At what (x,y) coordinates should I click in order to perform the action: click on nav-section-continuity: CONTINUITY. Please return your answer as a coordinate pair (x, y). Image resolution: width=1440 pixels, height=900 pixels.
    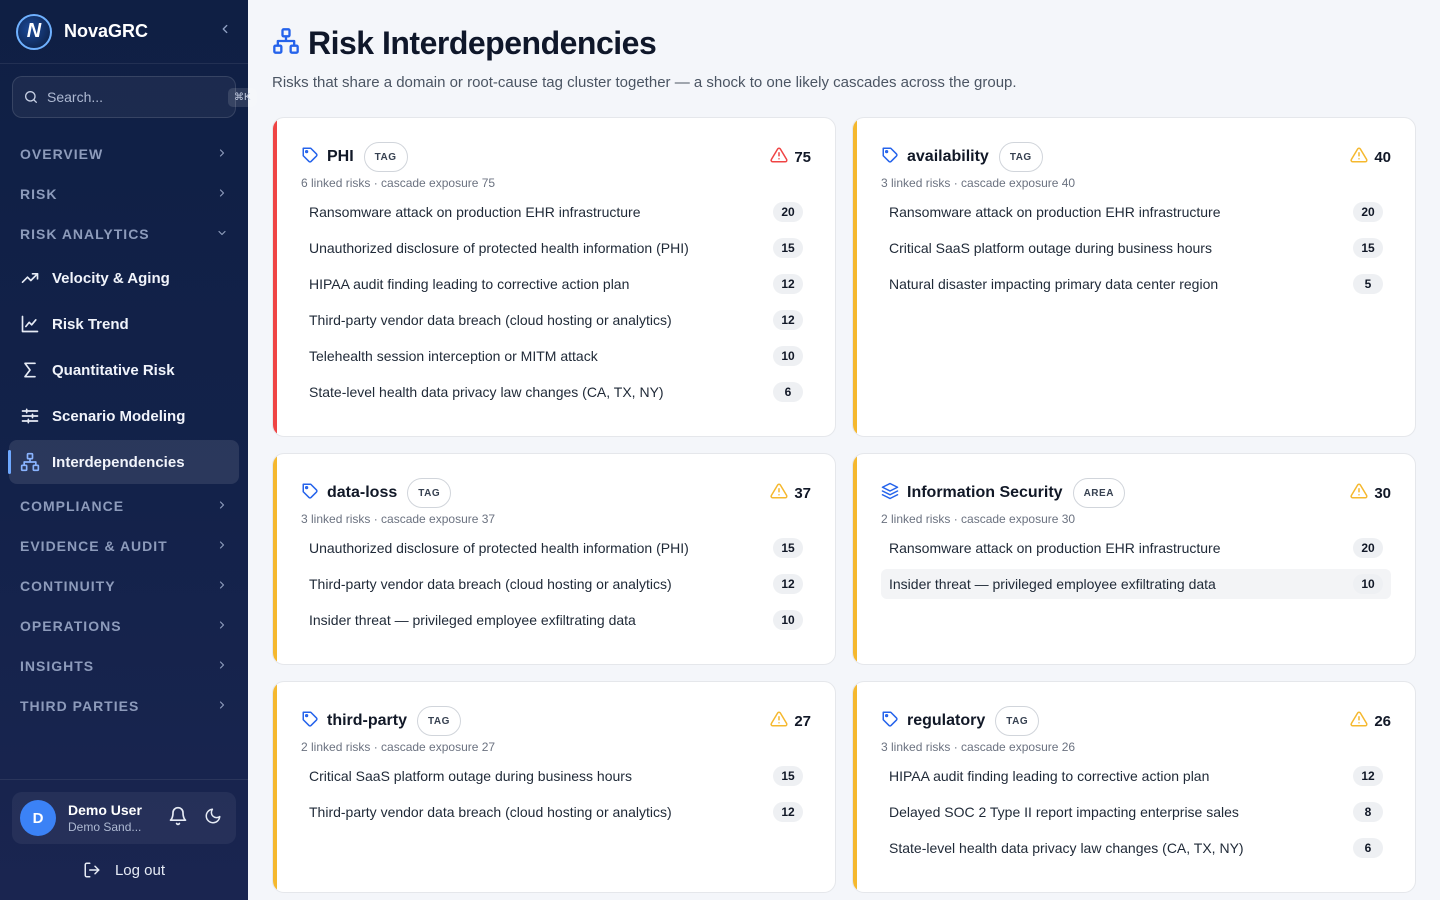
    Looking at the image, I should click on (124, 586).